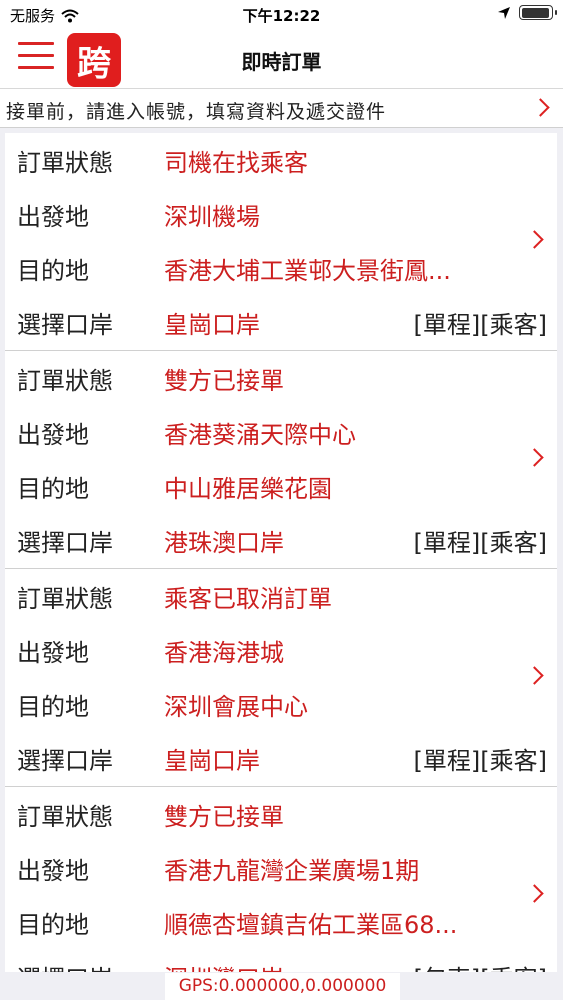 This screenshot has width=563, height=1000. I want to click on status-row: 訂單狀態 乘客已取消訂單, so click(287, 596).